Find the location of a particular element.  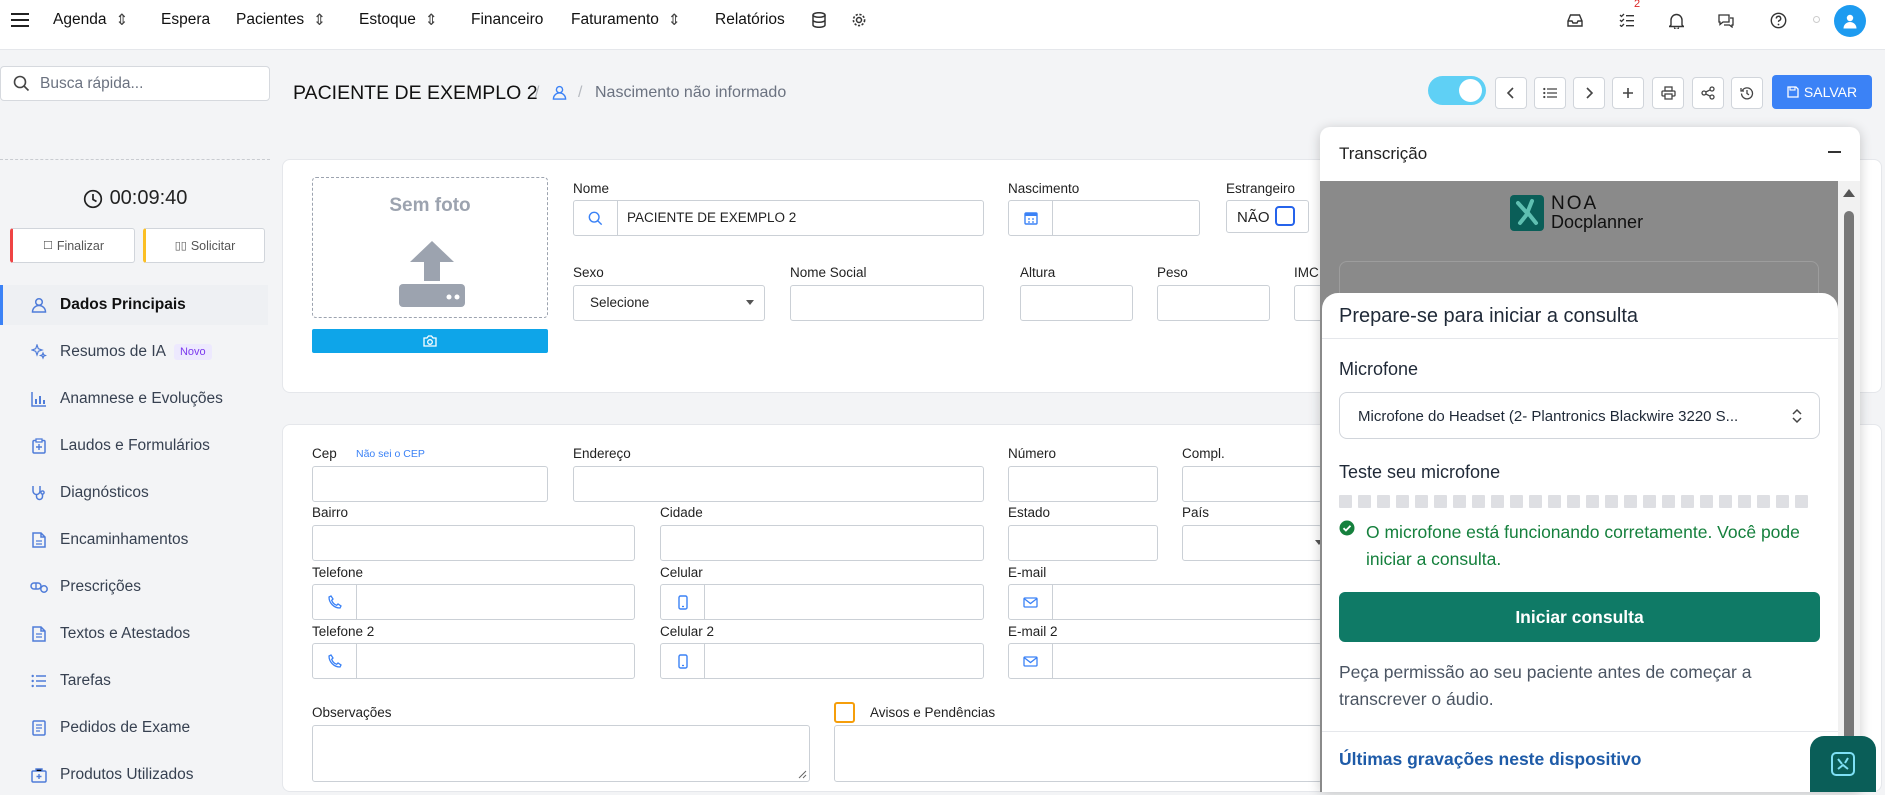

sidebar-item-encaminhamentos: Encaminhamentos is located at coordinates (134, 540).